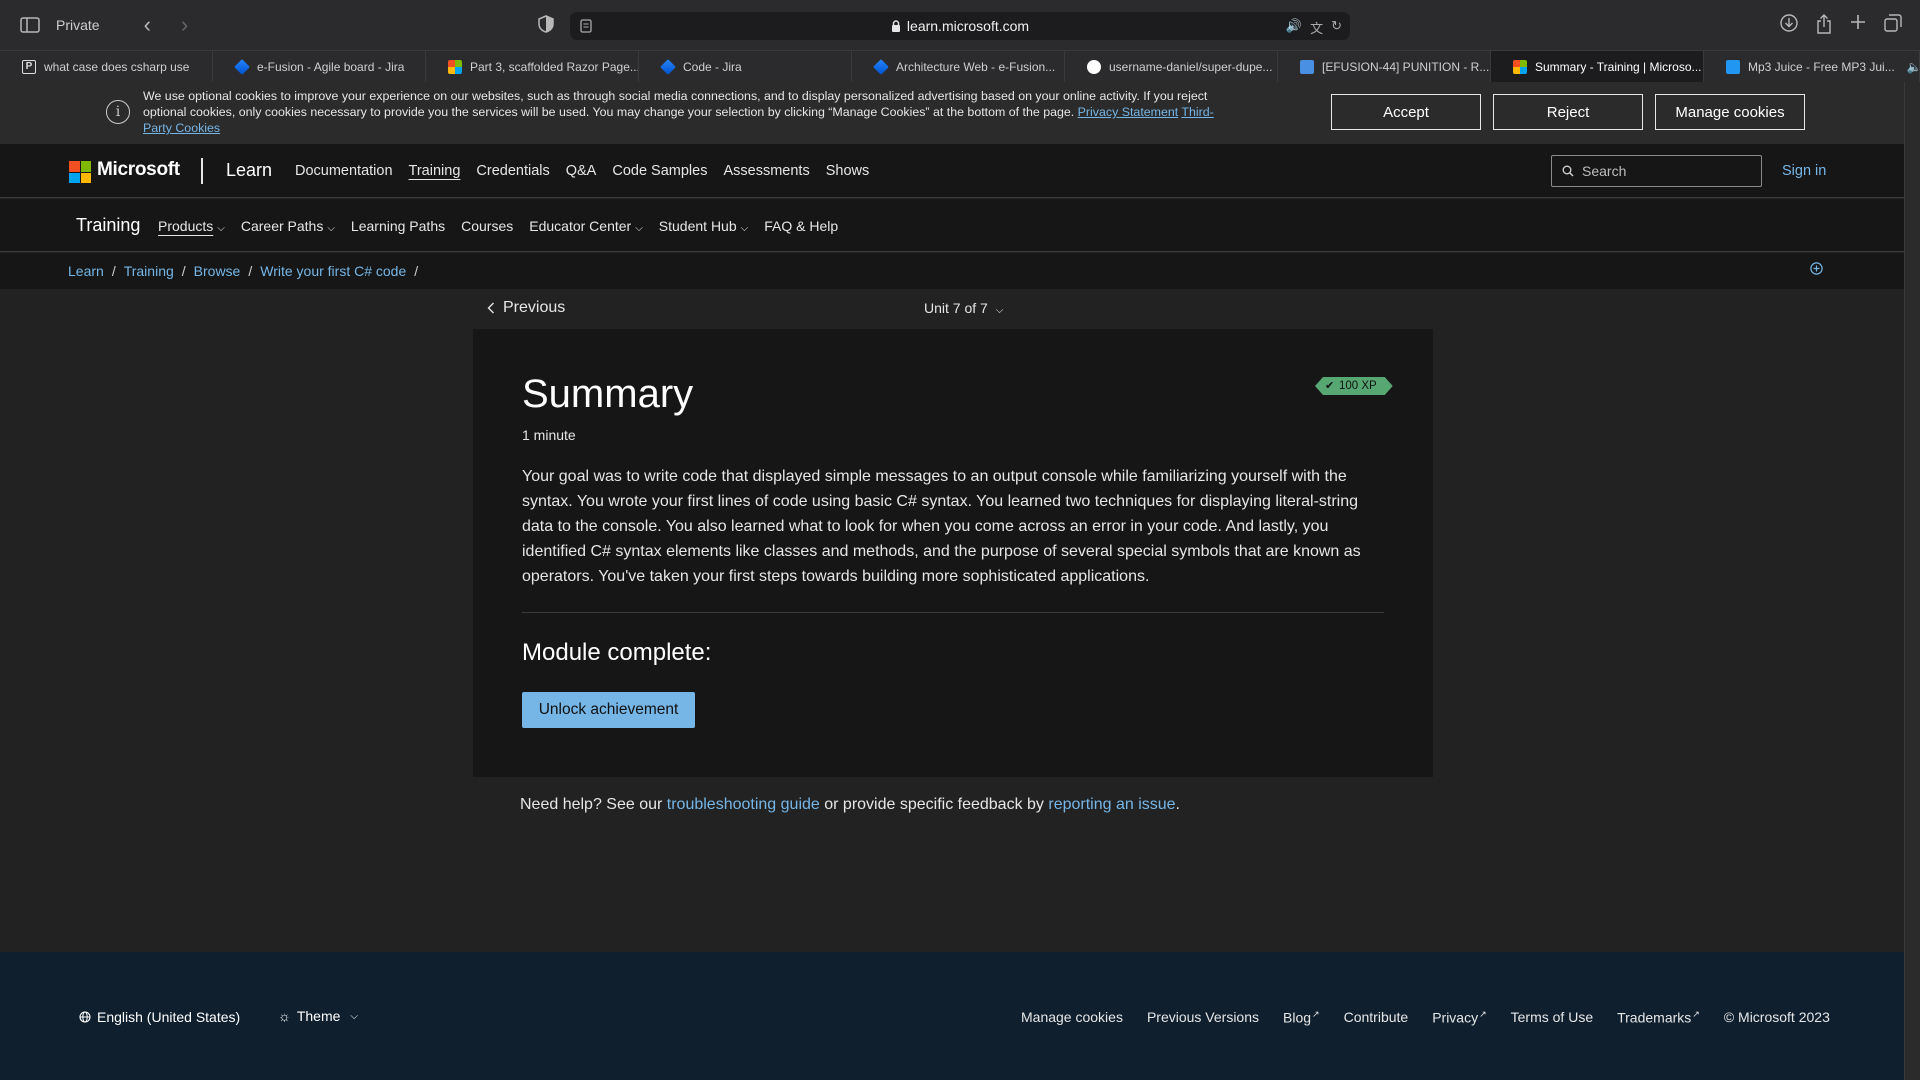 This screenshot has width=1920, height=1080. I want to click on xp-badge: ✔ 100 XP, so click(1354, 386).